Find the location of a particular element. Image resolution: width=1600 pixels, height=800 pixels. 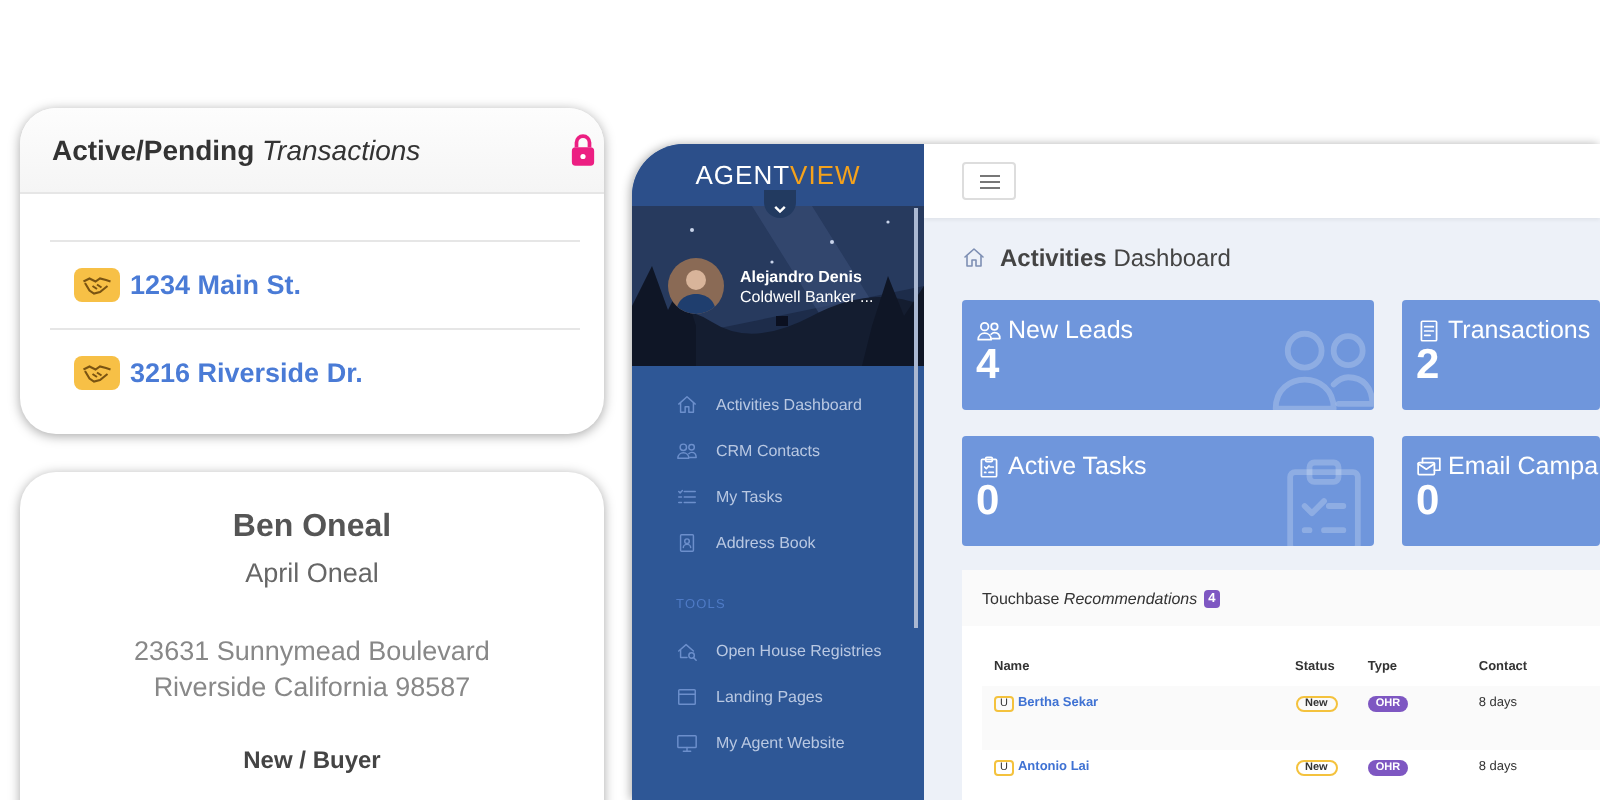

nav-item: Activities Dashboard is located at coordinates (778, 405).